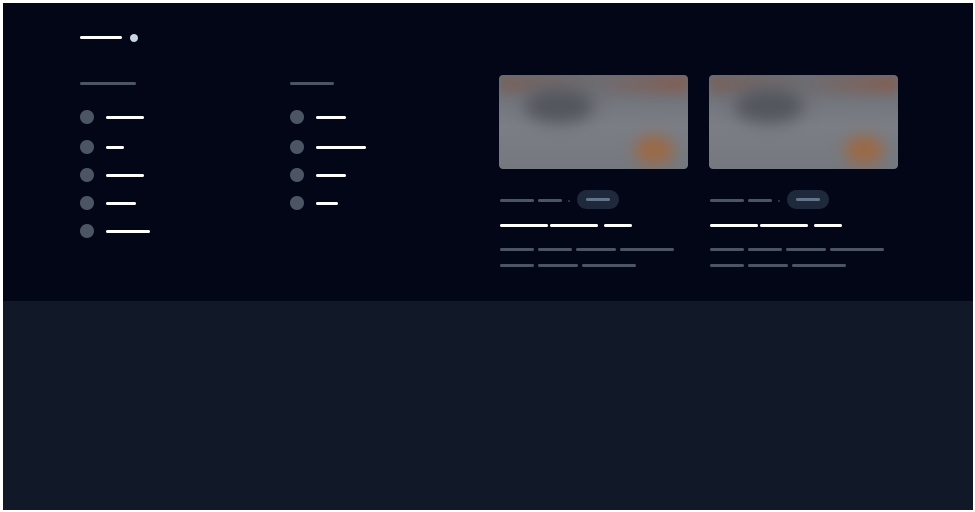 This screenshot has height=512, width=975. I want to click on circle-dot-icon, so click(134, 38).